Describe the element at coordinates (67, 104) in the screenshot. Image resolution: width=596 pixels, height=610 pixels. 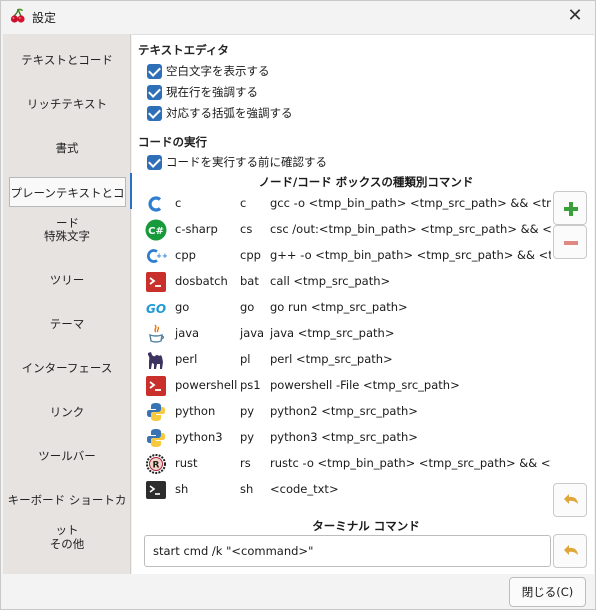
I see `sidebar-item-rich-text: リッチテキスト` at that location.